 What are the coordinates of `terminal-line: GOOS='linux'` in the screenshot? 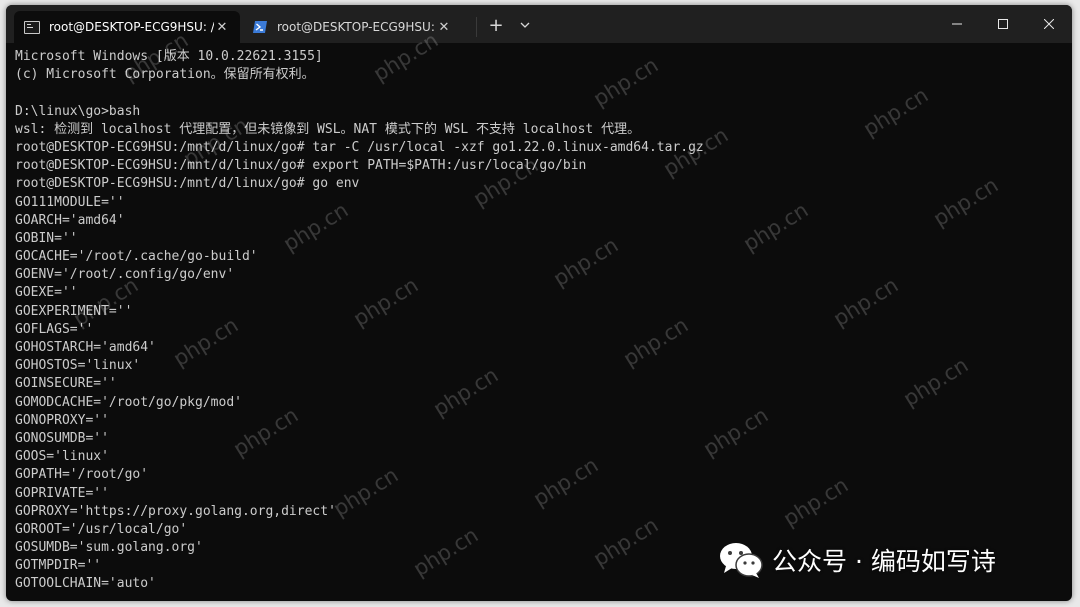 It's located at (62, 457).